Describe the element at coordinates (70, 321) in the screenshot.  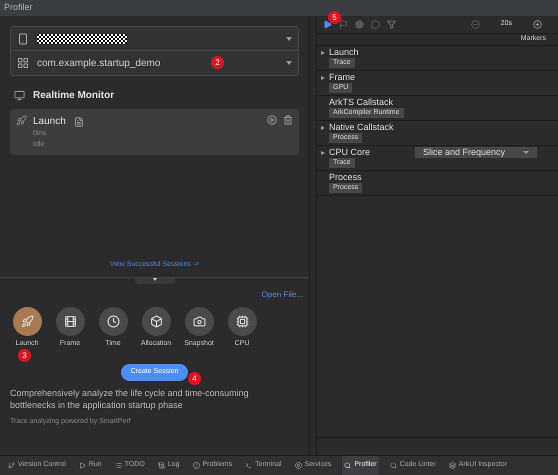
I see `film-icon` at that location.